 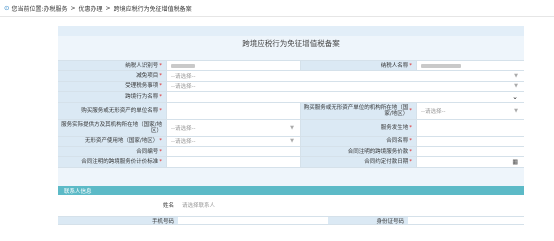 I want to click on form-row: 合同注明的跨境服务价计价标准 * 合同约定付款日期 * ▦, so click(x=291, y=162).